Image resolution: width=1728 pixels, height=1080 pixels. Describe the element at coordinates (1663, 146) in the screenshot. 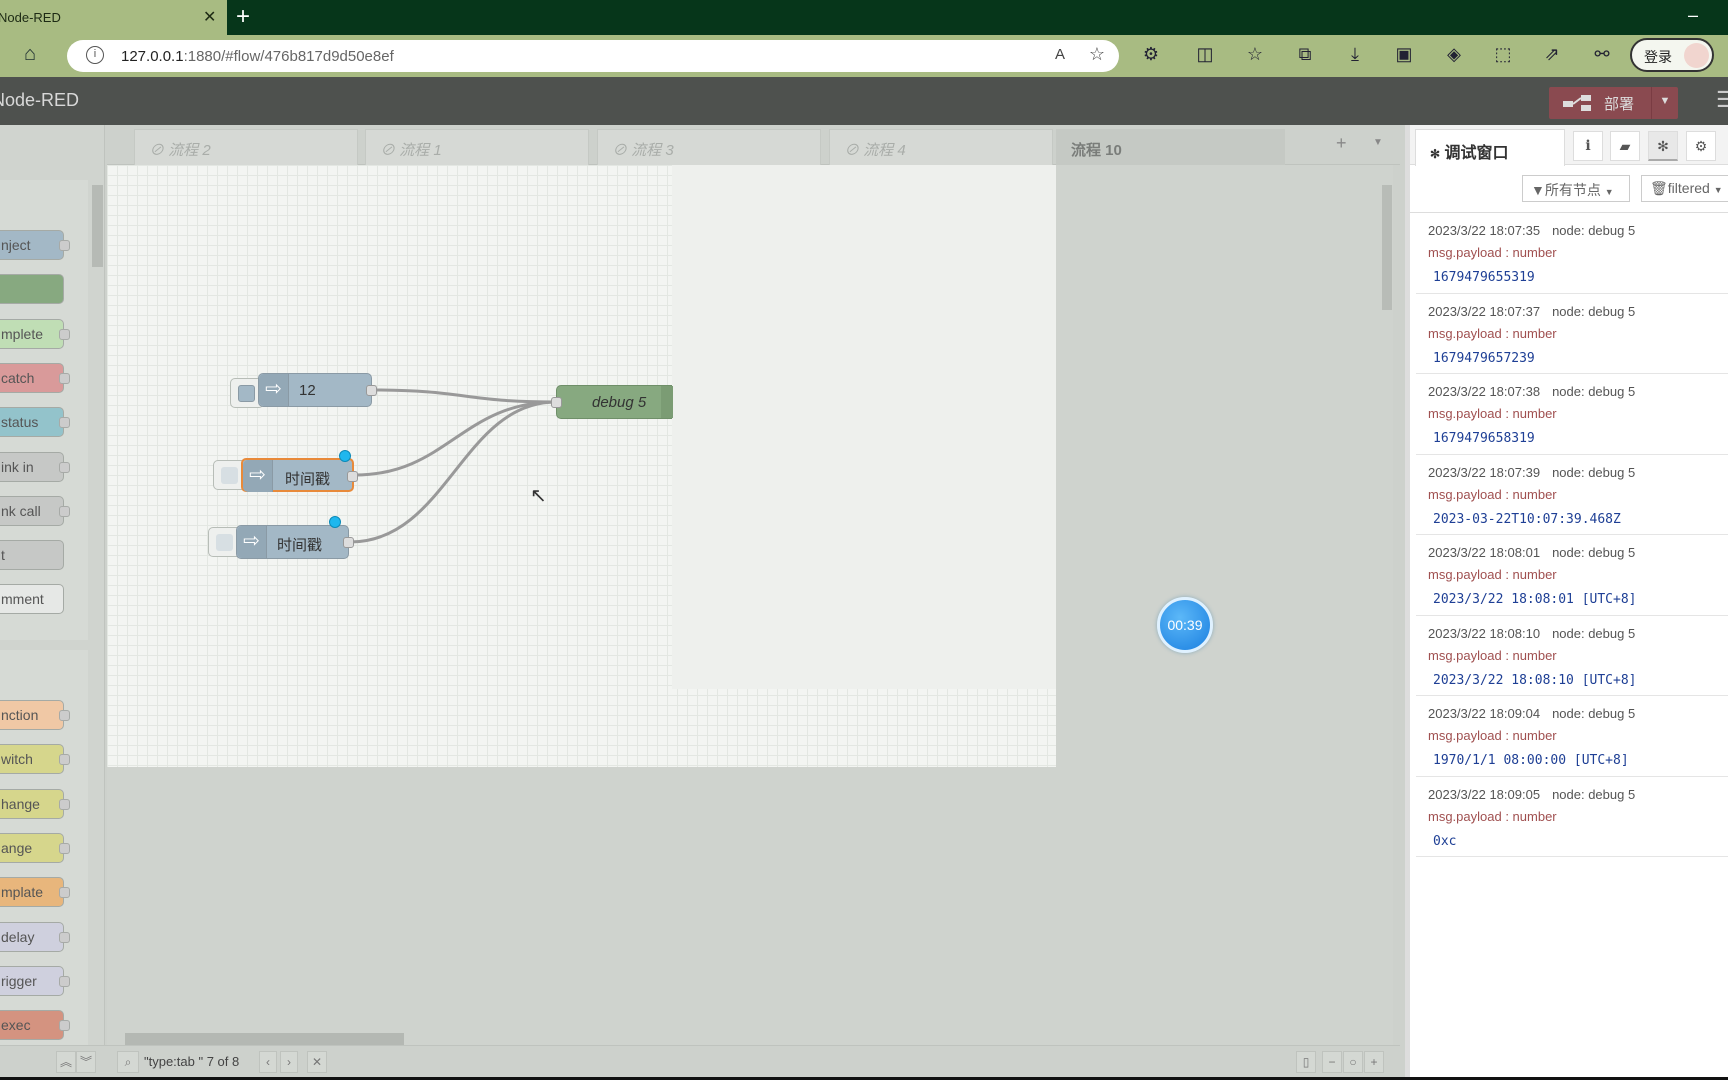

I see `debug-tab-bug-icon: ✻` at that location.